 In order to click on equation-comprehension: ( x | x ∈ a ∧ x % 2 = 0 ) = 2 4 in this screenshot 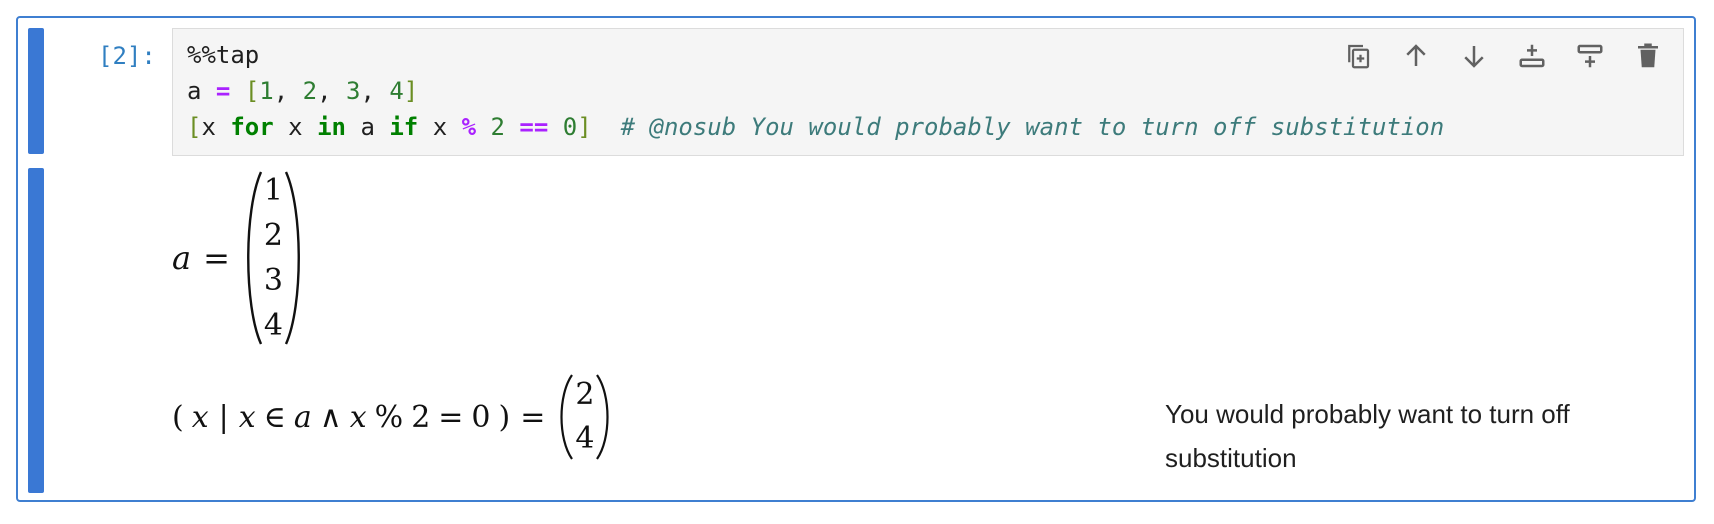, I will do `click(393, 417)`.